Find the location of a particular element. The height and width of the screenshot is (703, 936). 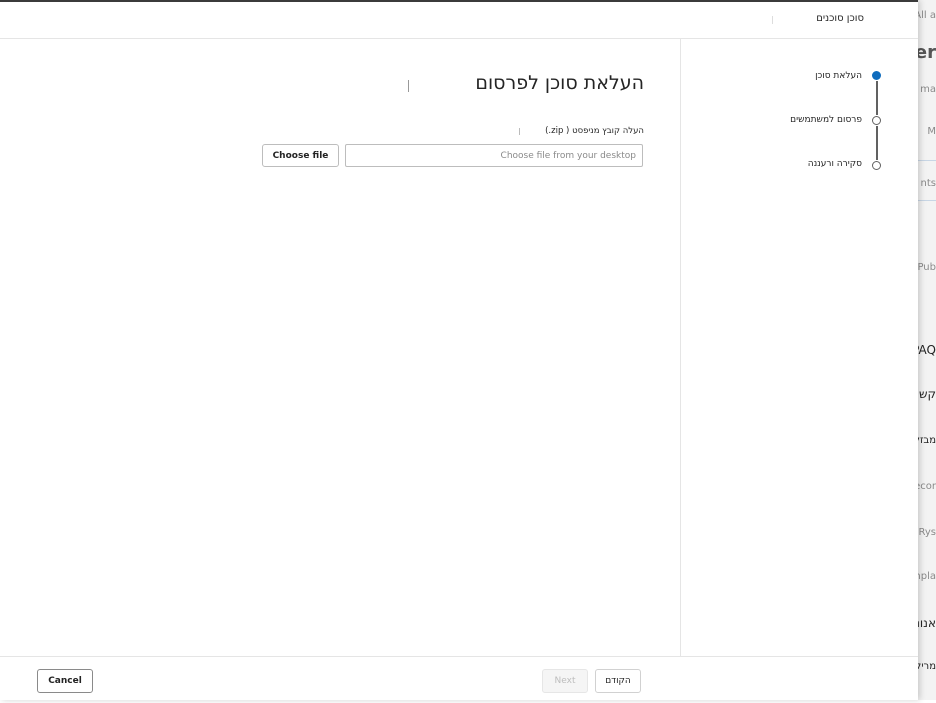

dialog-footer is located at coordinates (459, 679).